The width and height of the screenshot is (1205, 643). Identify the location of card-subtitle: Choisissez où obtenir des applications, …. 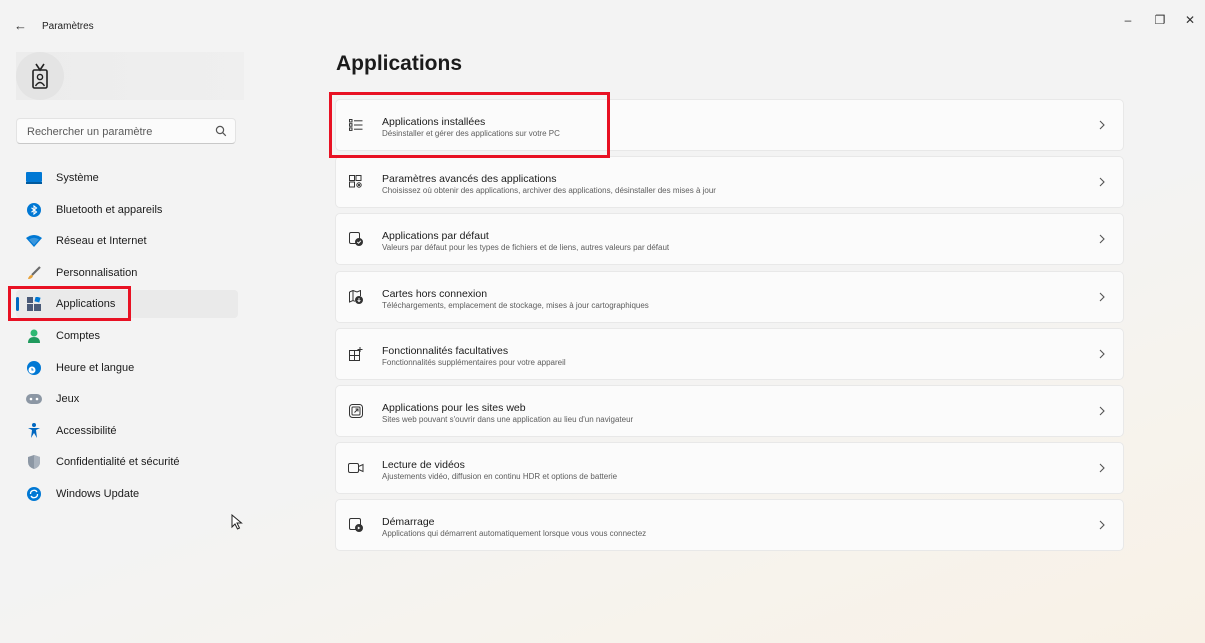
(549, 191).